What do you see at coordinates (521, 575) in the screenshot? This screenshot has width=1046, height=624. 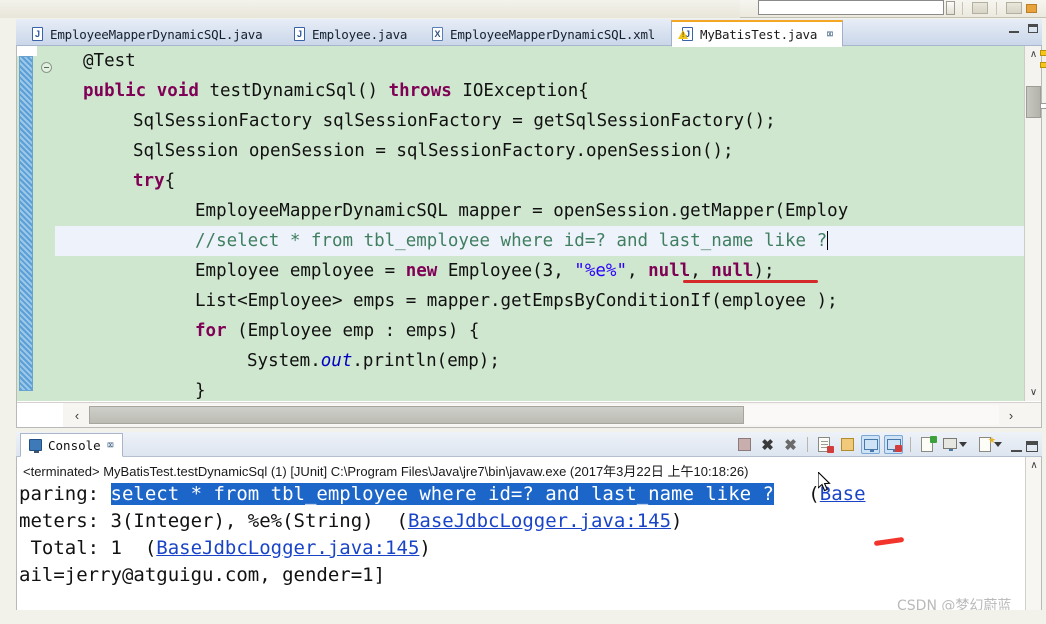 I see `console-line: ail=jerry@atguigu.com, gender=1]` at bounding box center [521, 575].